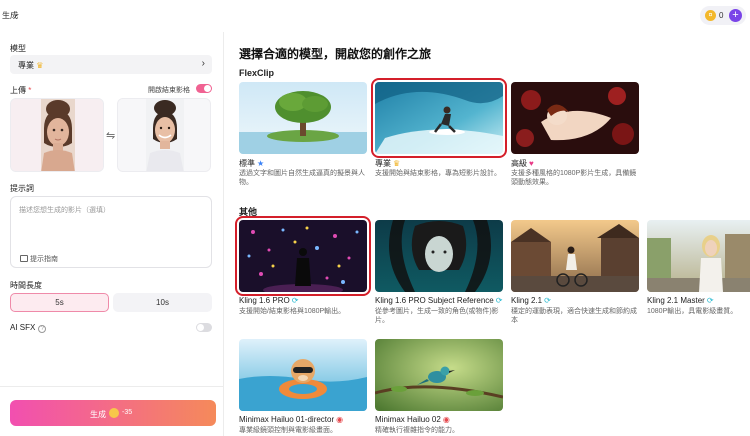 The width and height of the screenshot is (750, 436). Describe the element at coordinates (574, 316) in the screenshot. I see `model-desc-kling-2-1: 穩定的運動表現，適合快速生成和節約成本` at that location.